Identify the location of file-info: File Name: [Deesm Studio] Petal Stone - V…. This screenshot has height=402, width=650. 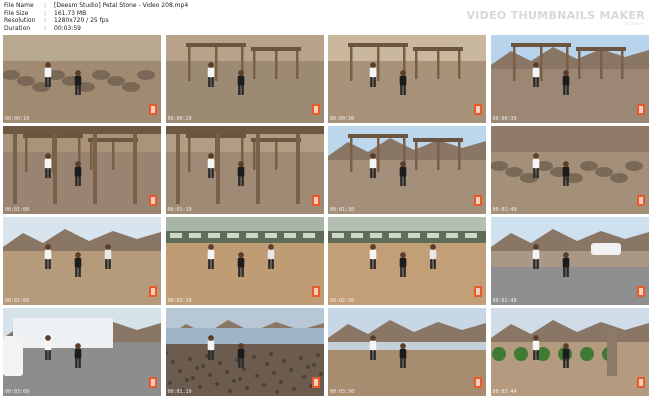
(96, 17).